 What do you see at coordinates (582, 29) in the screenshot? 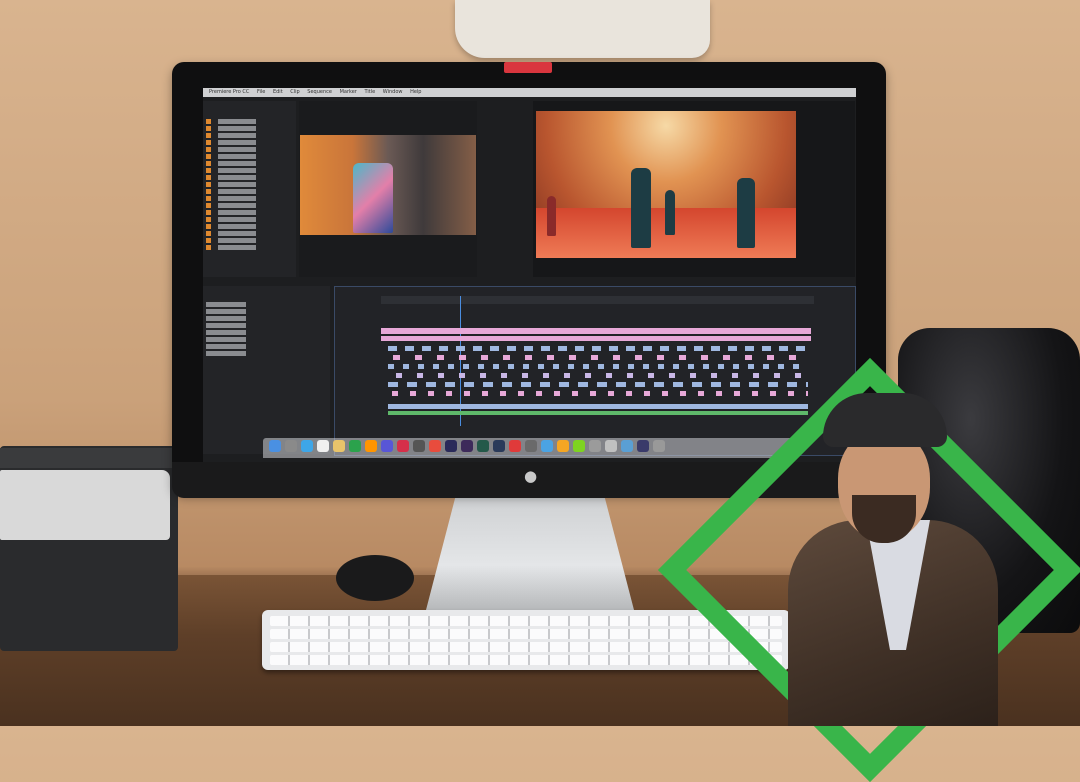
I see `hanging-cloth` at bounding box center [582, 29].